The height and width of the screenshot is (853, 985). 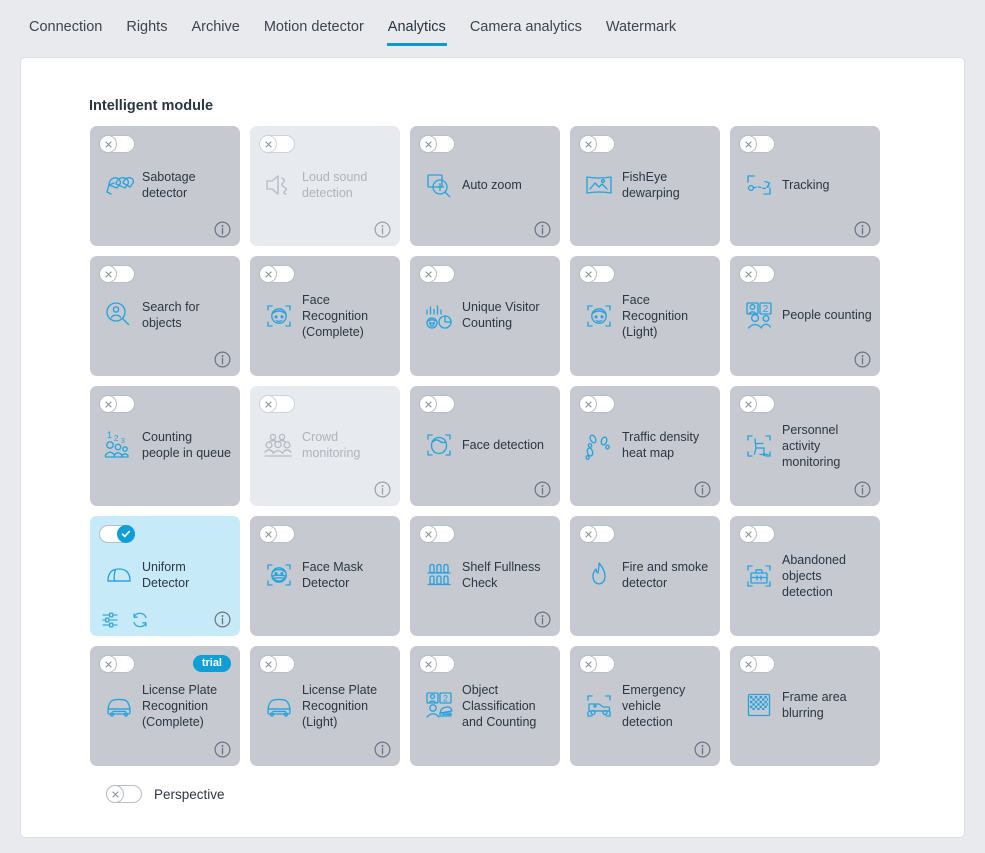 What do you see at coordinates (645, 316) in the screenshot?
I see `module-card-face-recognition-light: Face Recognition (Light)` at bounding box center [645, 316].